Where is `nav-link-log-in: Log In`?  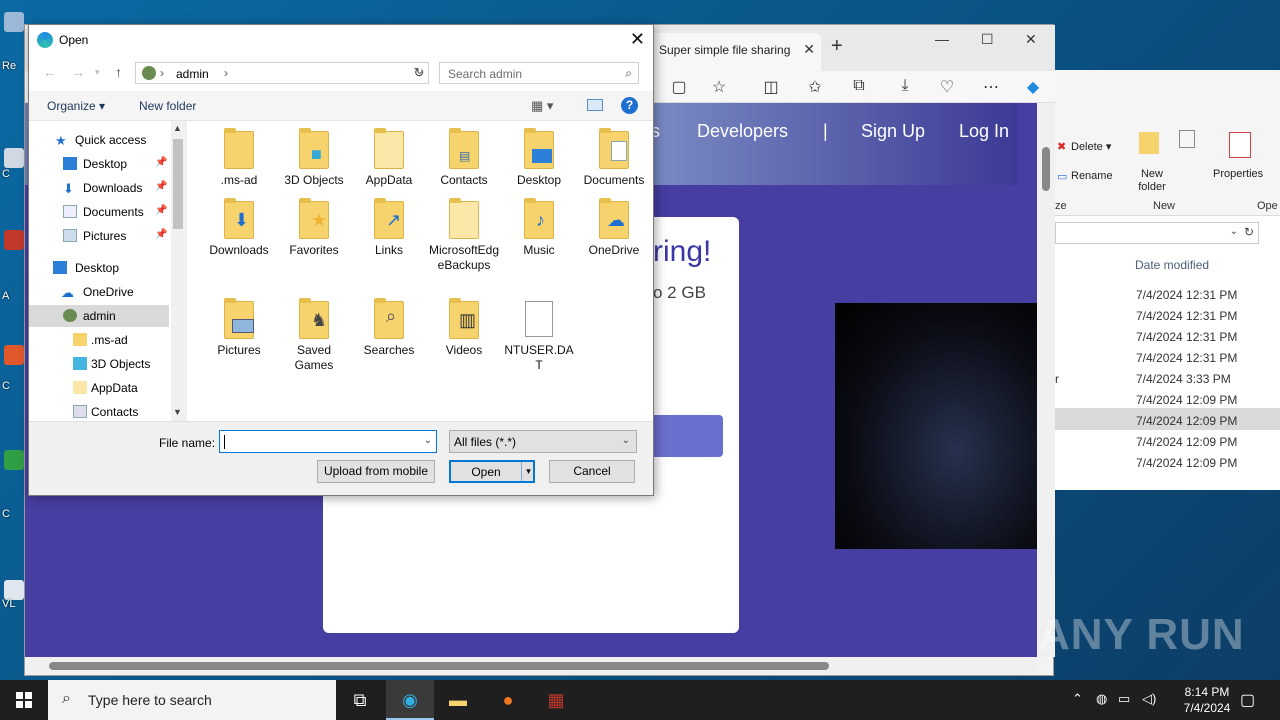
nav-link-log-in: Log In is located at coordinates (984, 131).